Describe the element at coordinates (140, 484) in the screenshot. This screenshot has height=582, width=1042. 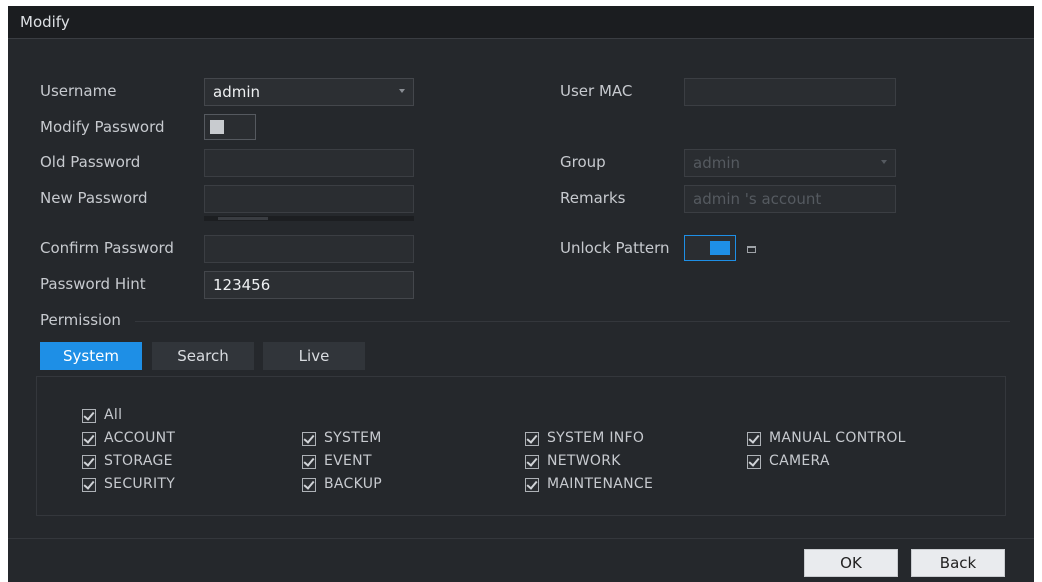
I see `checkbox-label: SECURITY` at that location.